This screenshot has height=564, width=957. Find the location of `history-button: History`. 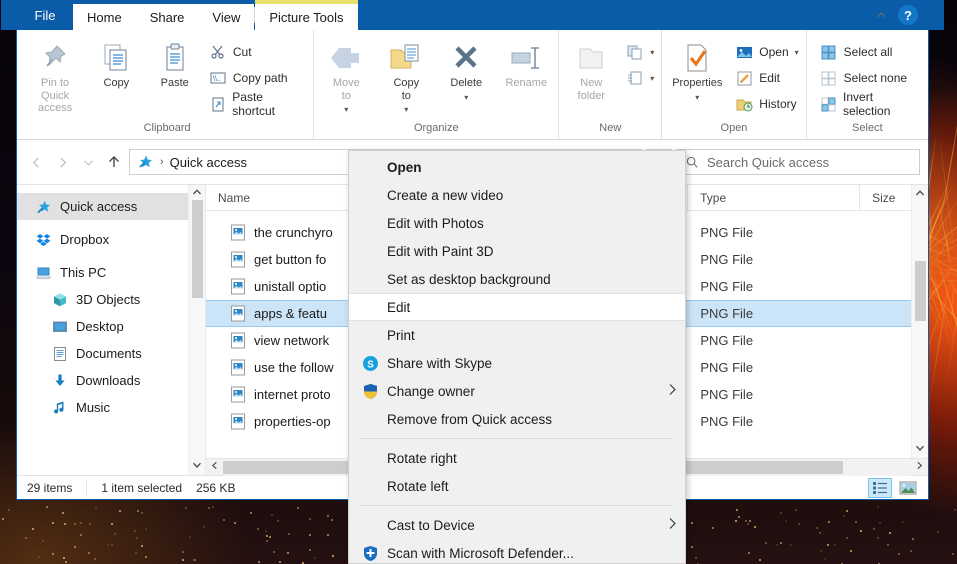

history-button: History is located at coordinates (766, 104).